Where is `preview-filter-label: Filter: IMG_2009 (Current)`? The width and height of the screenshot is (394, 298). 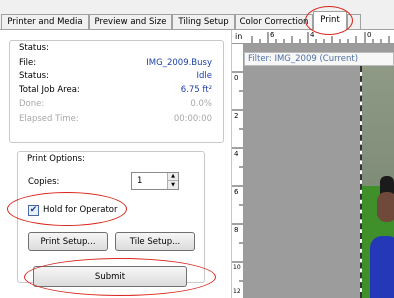
preview-filter-label: Filter: IMG_2009 (Current) is located at coordinates (319, 59).